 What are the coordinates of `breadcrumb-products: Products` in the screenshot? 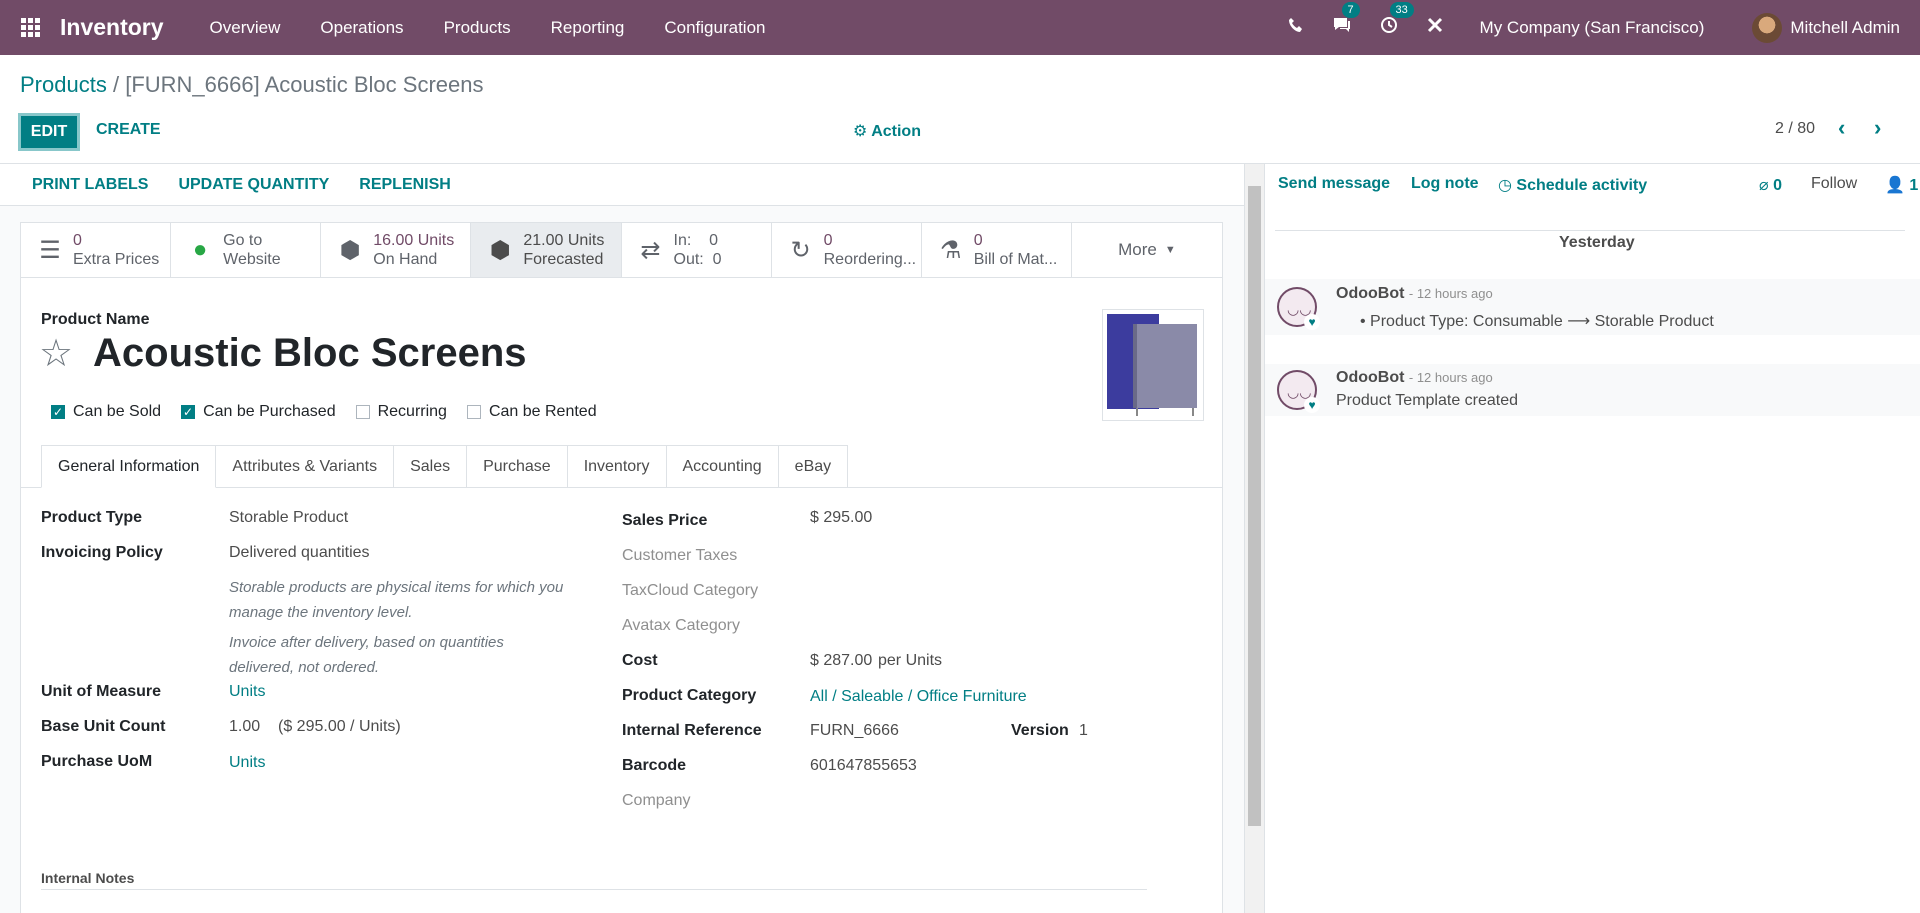 It's located at (63, 84).